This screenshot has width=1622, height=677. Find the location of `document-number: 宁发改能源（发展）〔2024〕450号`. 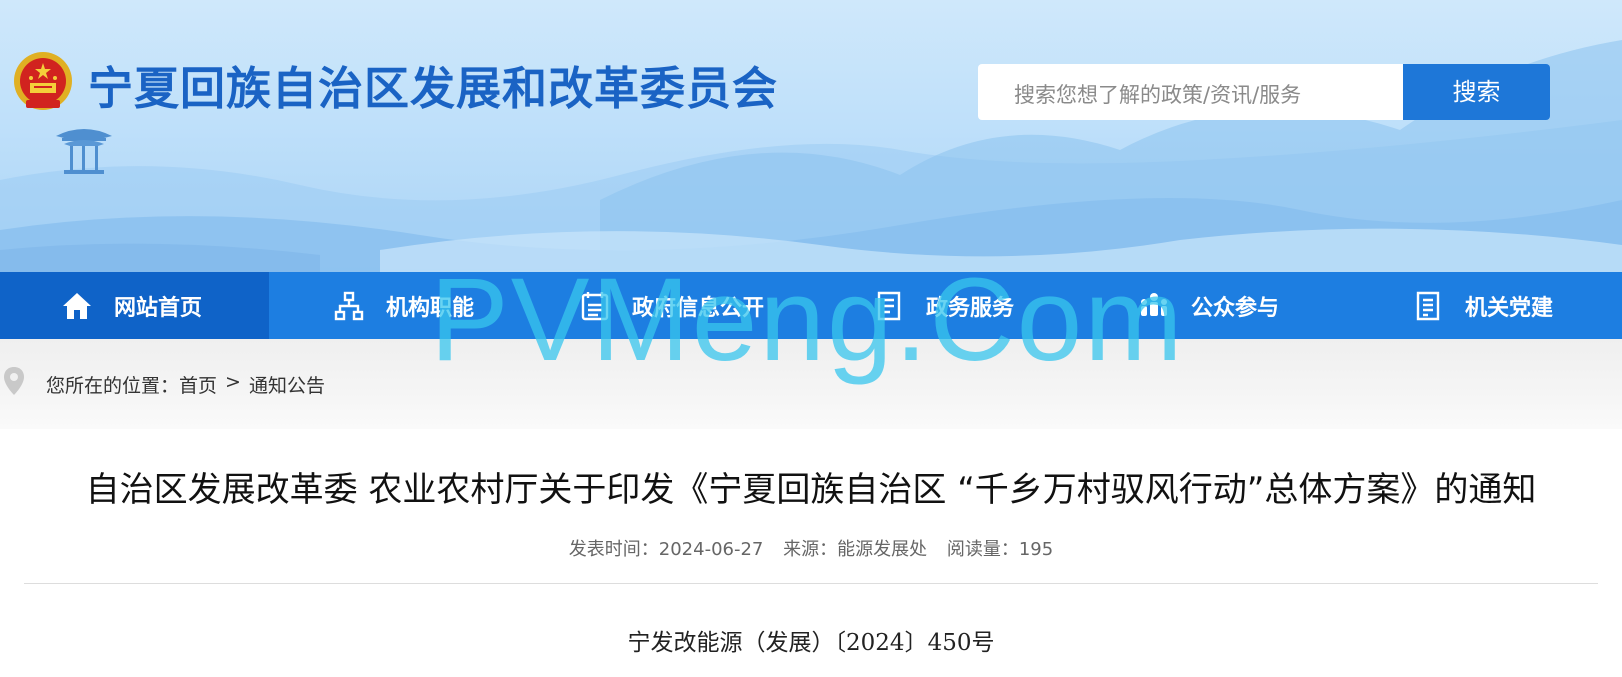

document-number: 宁发改能源（发展）〔2024〕450号 is located at coordinates (811, 643).